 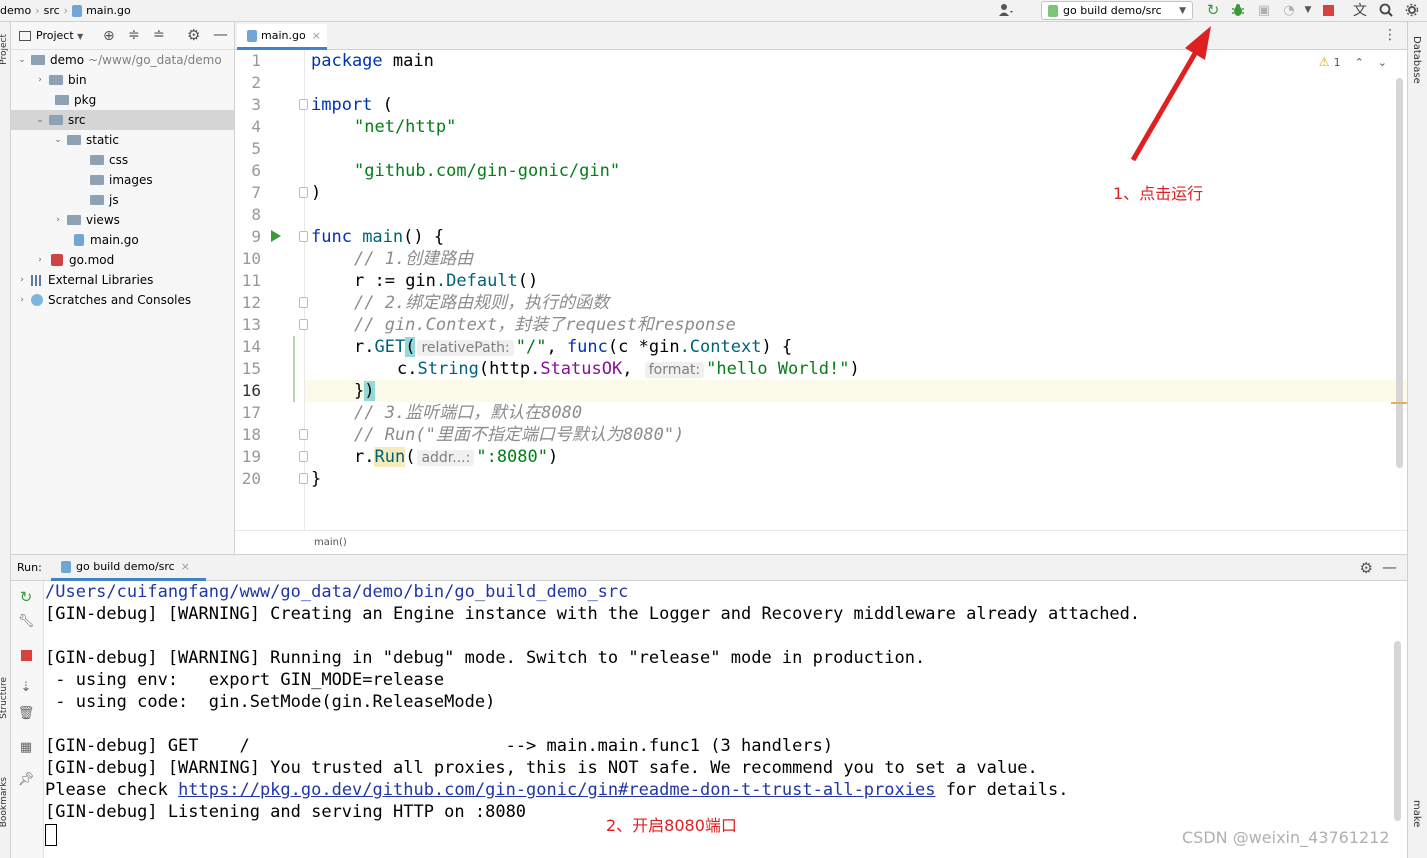 What do you see at coordinates (51, 835) in the screenshot?
I see `console-cursor` at bounding box center [51, 835].